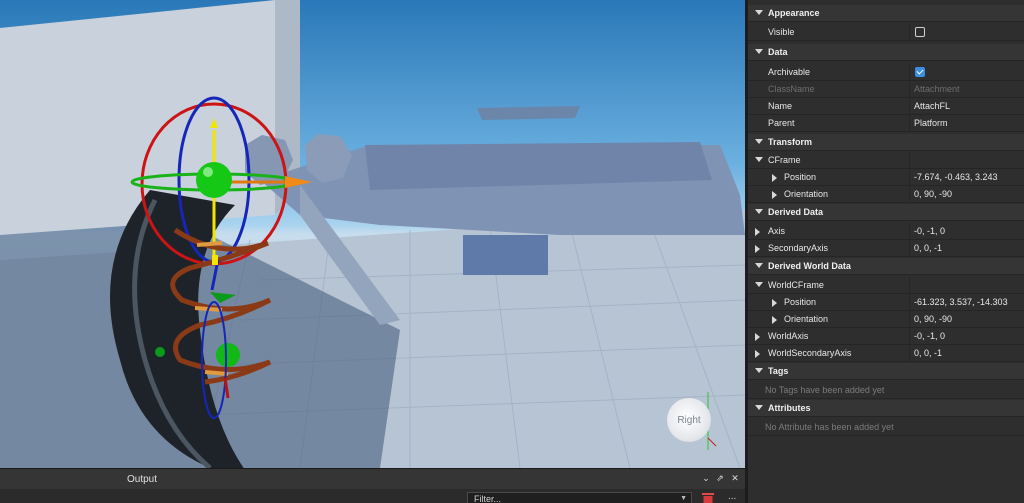 The height and width of the screenshot is (503, 1024). What do you see at coordinates (886, 408) in the screenshot?
I see `category-attributes: Attributes` at bounding box center [886, 408].